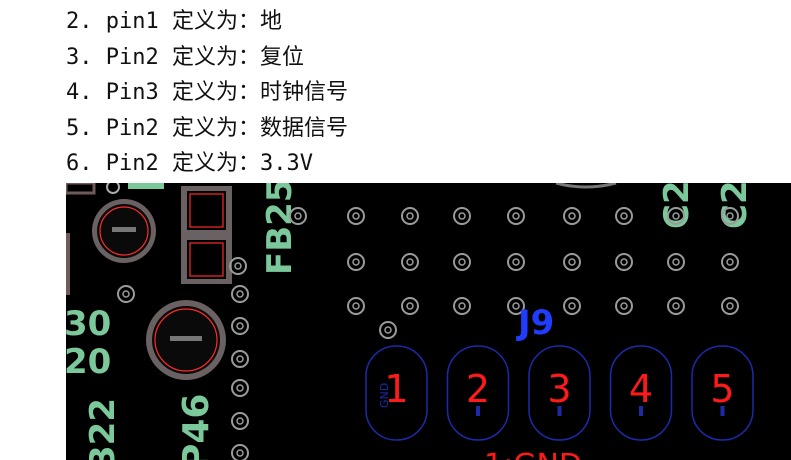 The image size is (791, 460). What do you see at coordinates (478, 389) in the screenshot?
I see `pin-number-2: 2` at bounding box center [478, 389].